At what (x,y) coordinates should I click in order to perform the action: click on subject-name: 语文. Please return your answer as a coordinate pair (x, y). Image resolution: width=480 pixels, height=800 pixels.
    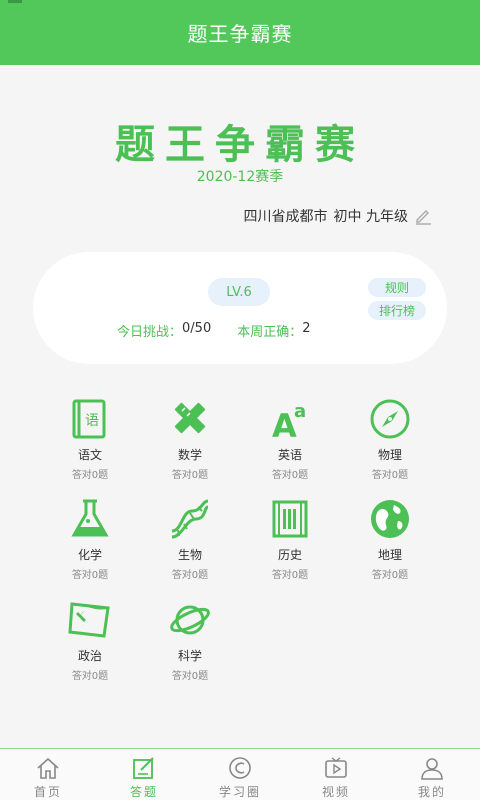
    Looking at the image, I should click on (89, 455).